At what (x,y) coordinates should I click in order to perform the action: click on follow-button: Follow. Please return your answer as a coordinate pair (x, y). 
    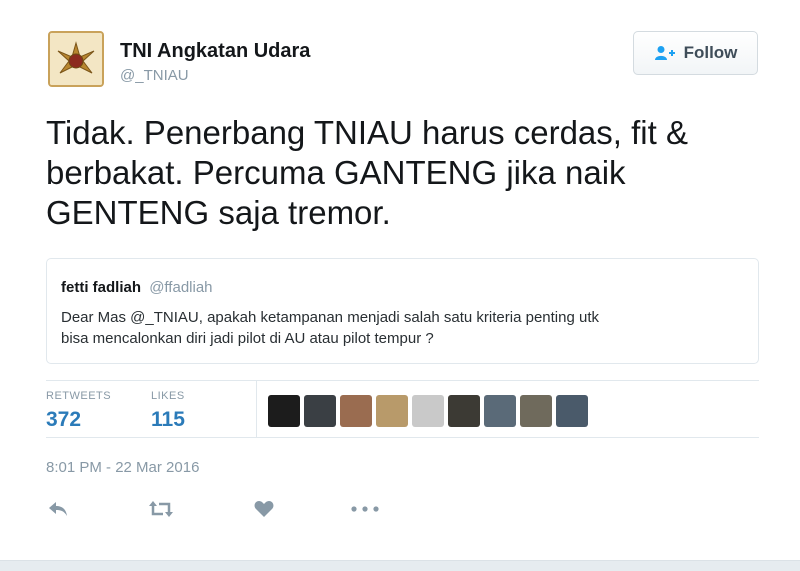
    Looking at the image, I should click on (695, 53).